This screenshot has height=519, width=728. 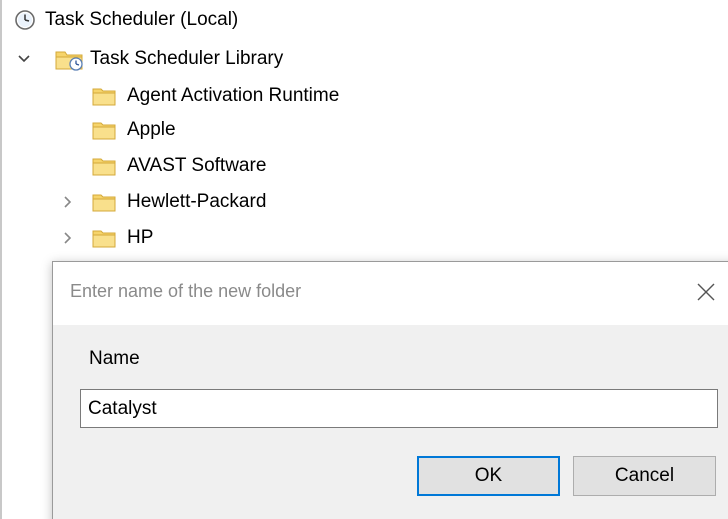 I want to click on tree-item-label: Apple, so click(x=151, y=129).